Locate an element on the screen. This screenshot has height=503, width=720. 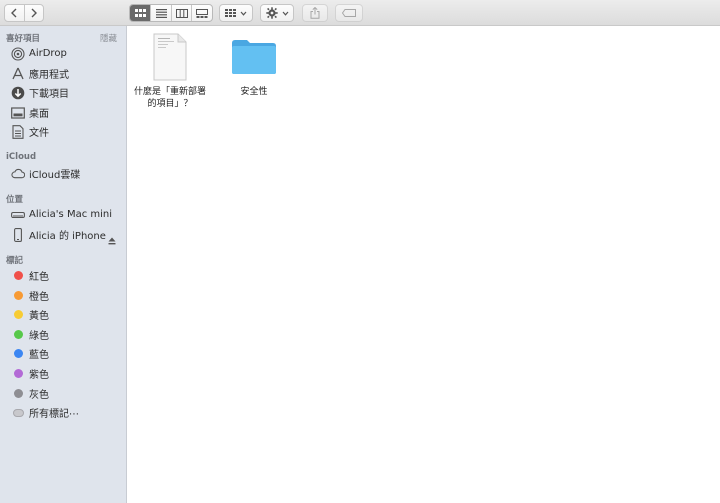
edit-tags-button is located at coordinates (349, 13).